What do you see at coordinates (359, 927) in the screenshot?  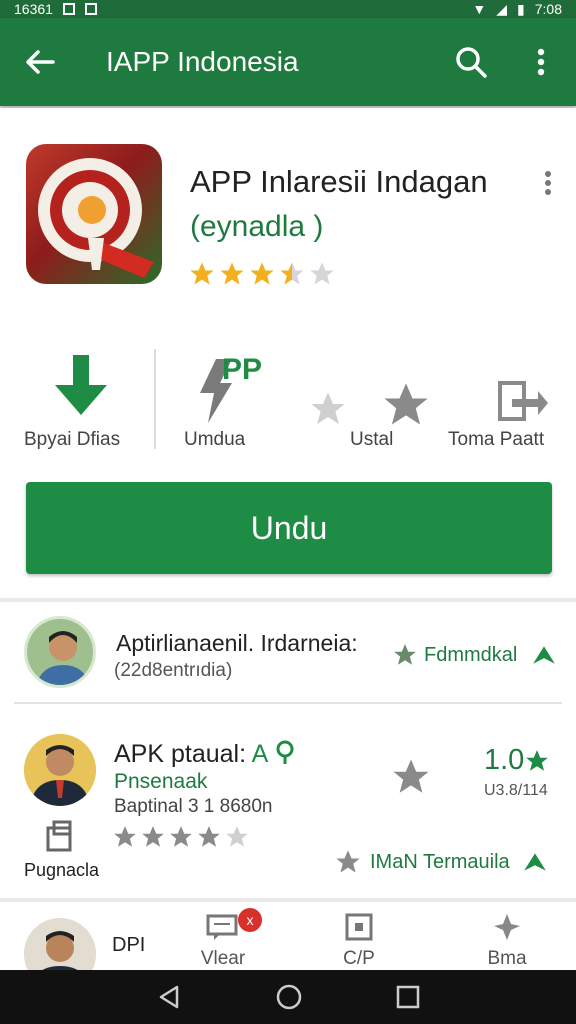 I see `card-icon` at bounding box center [359, 927].